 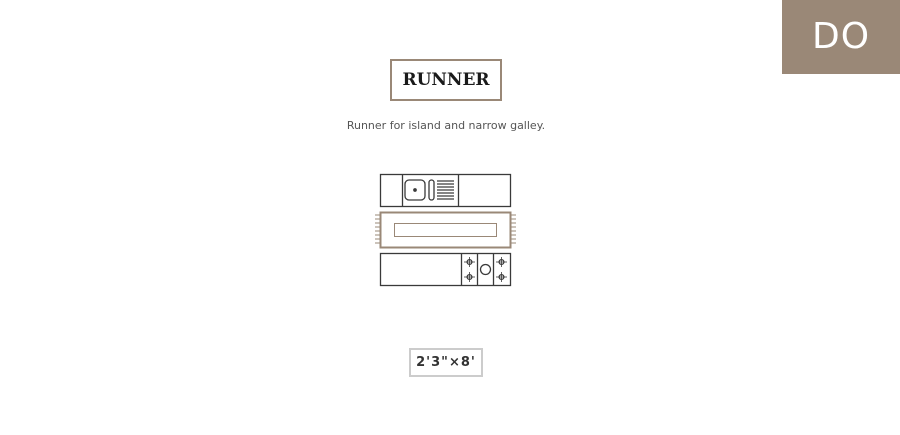 I want to click on sink-counter-icon, so click(x=445, y=190).